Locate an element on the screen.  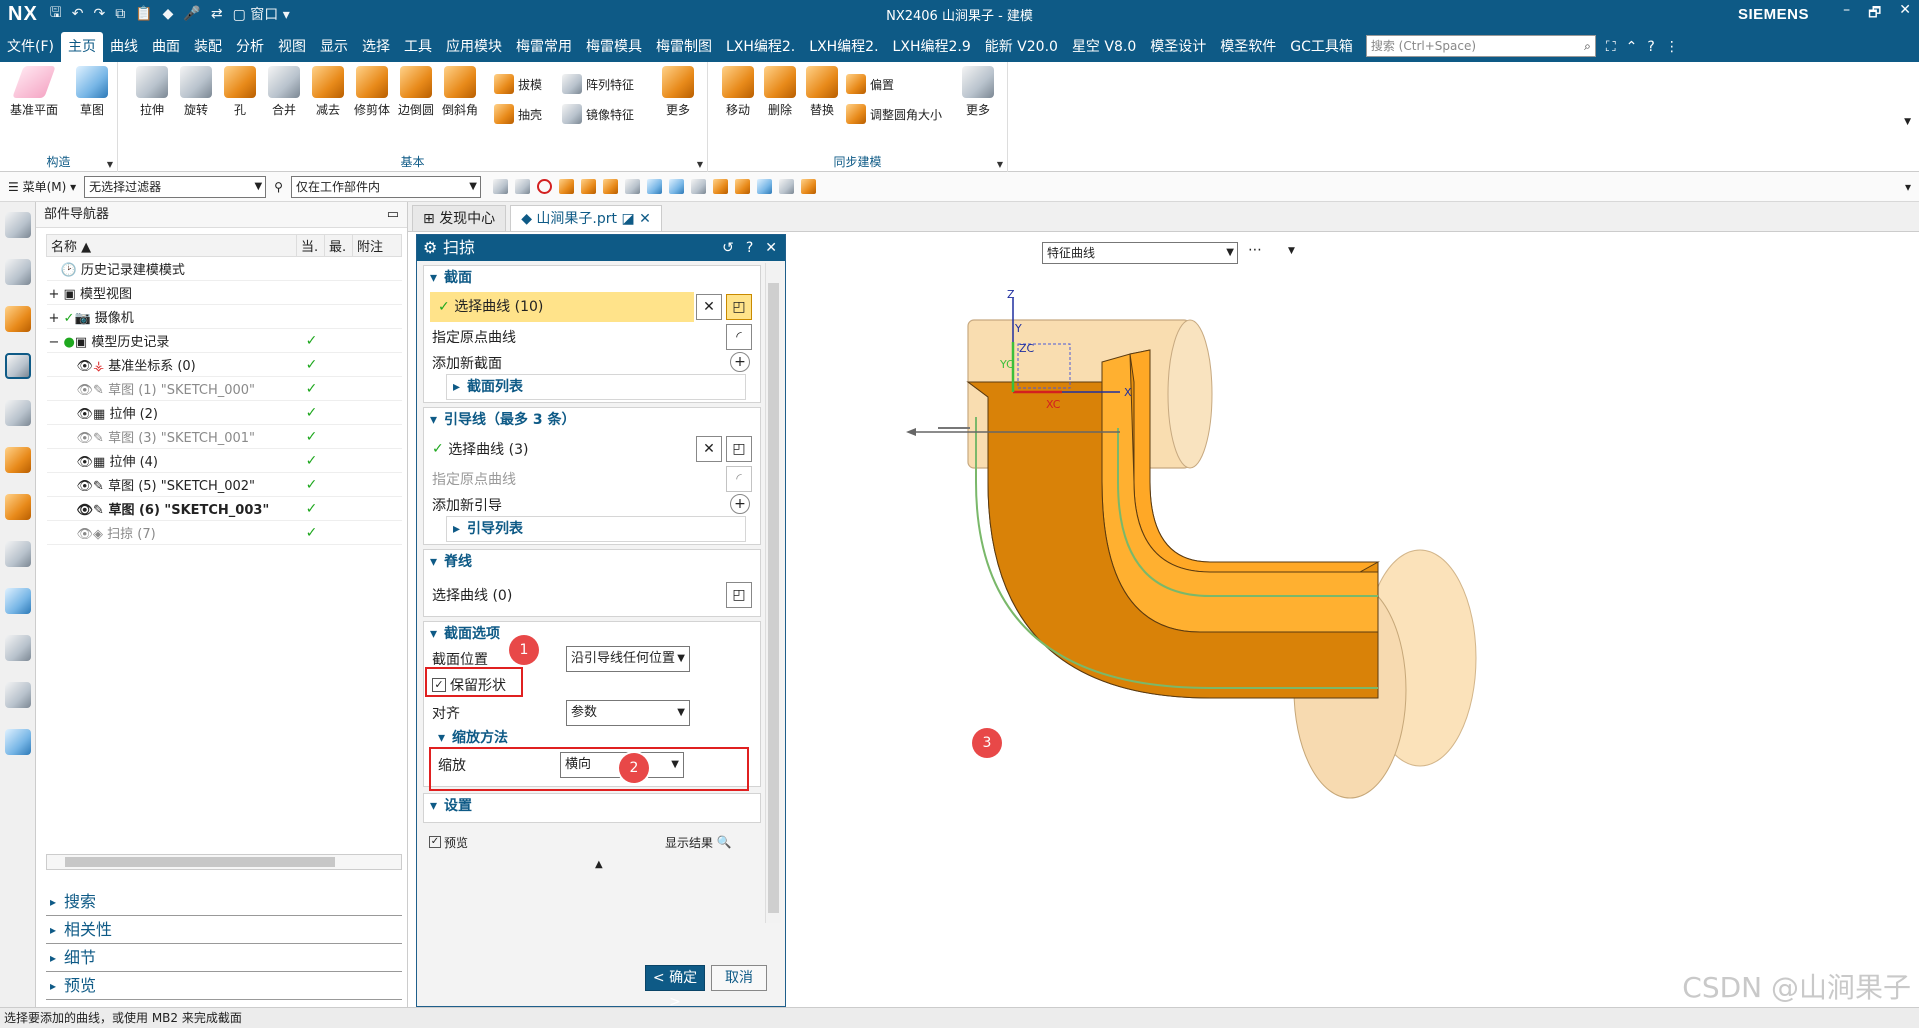
menu-home: 主页 is located at coordinates (81, 47).